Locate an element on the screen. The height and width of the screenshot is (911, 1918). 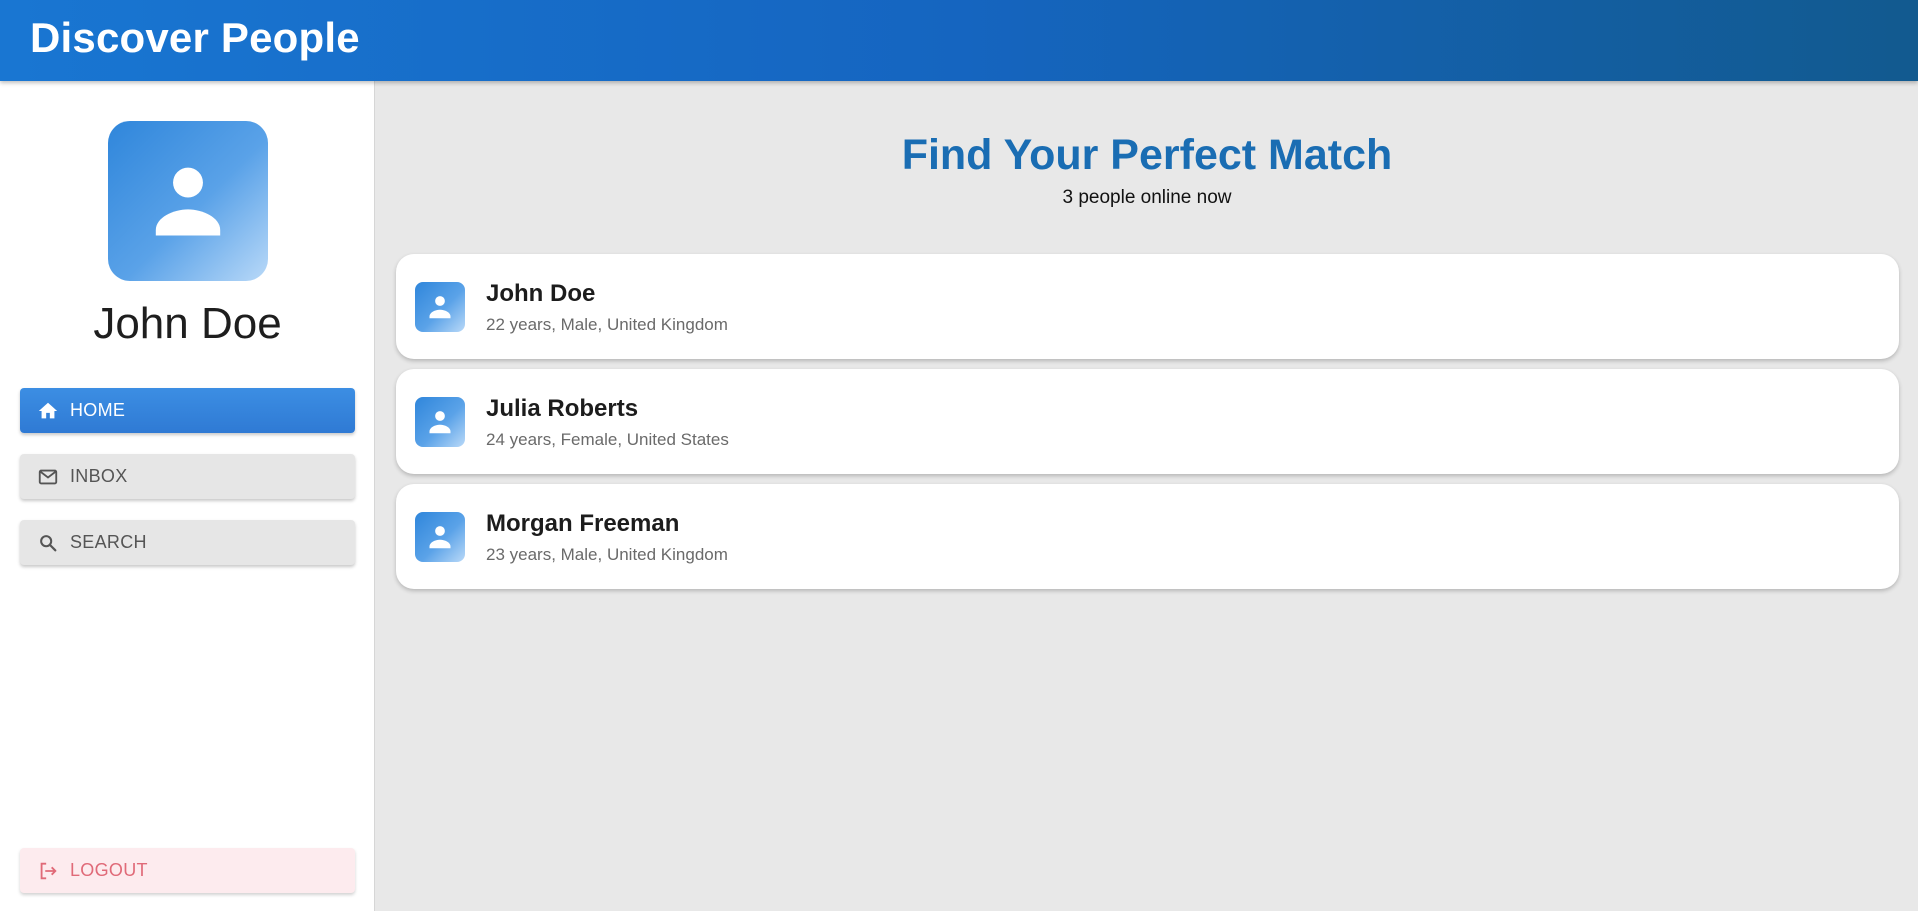
logout-button: LOGOUT is located at coordinates (187, 870).